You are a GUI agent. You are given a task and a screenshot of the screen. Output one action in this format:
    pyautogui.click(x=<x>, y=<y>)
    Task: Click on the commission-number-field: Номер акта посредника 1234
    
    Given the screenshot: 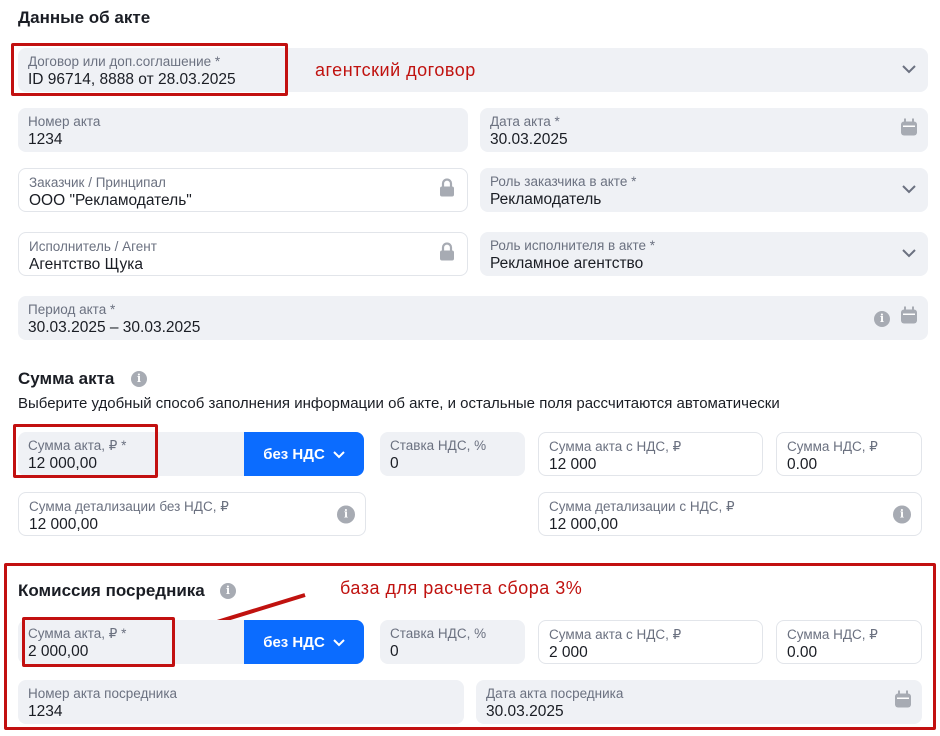 What is the action you would take?
    pyautogui.click(x=241, y=702)
    